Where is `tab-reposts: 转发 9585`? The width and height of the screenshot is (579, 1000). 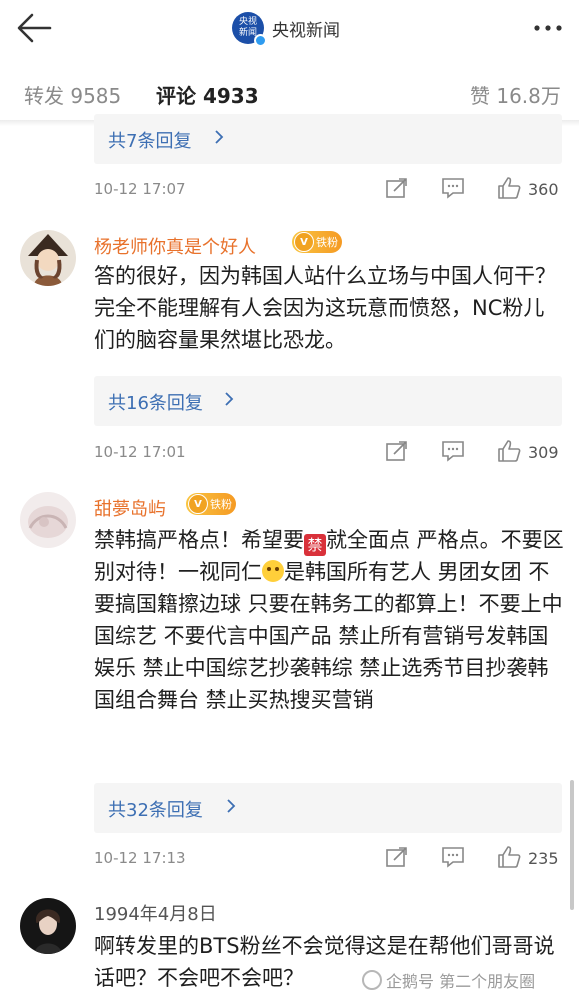
tab-reposts: 转发 9585 is located at coordinates (72, 94).